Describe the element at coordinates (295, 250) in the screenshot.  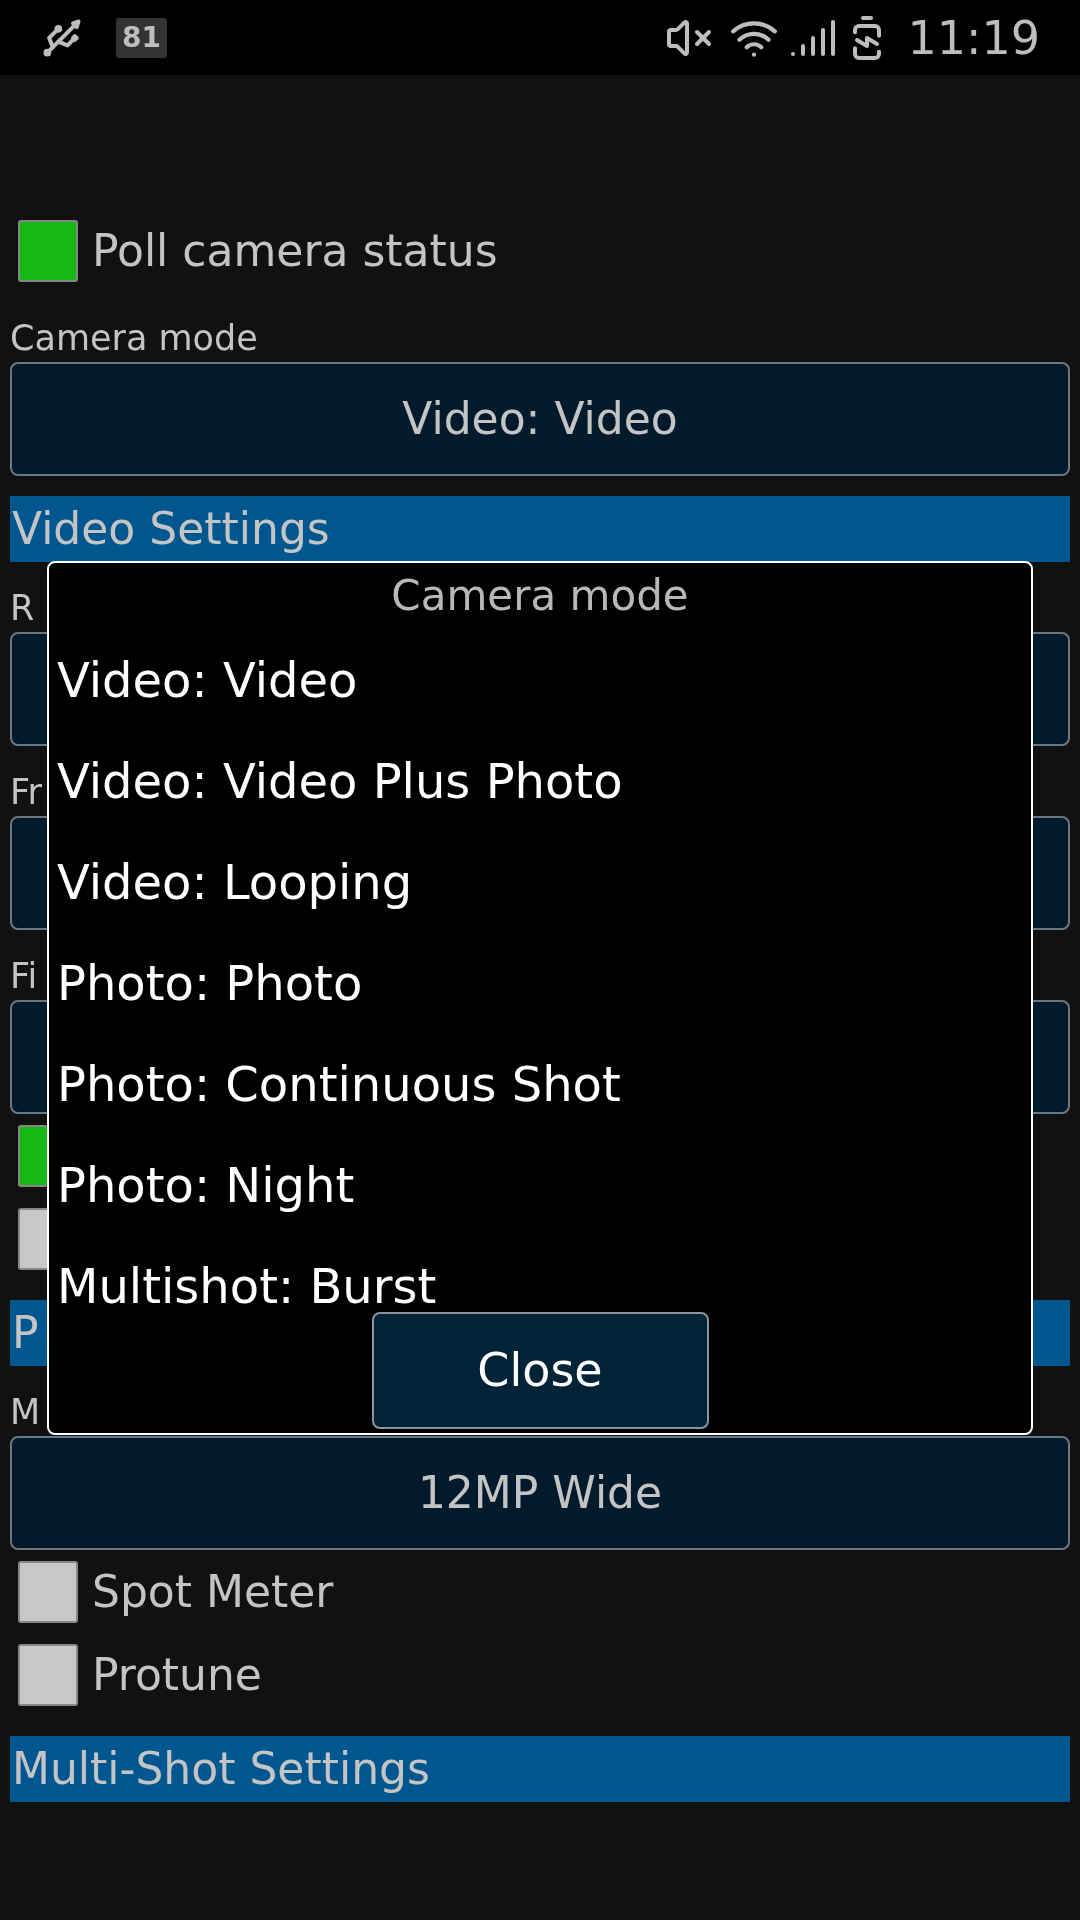
I see `checkbox-label: Poll camera status` at that location.